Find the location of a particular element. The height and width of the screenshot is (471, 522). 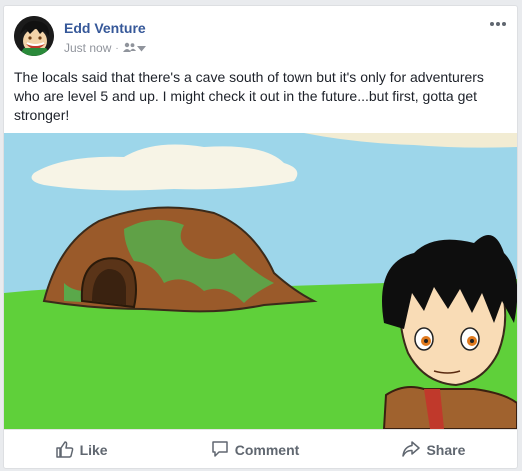

author-name: Edd Venture is located at coordinates (105, 28).